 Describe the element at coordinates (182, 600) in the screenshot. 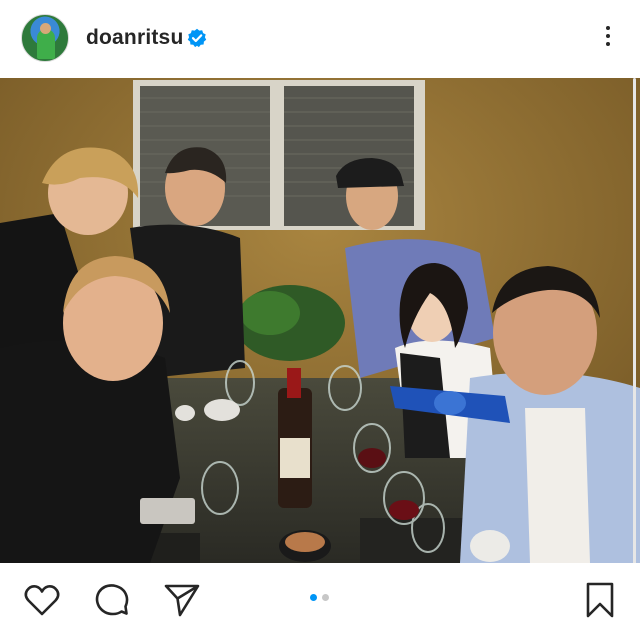

I see `send-icon` at that location.